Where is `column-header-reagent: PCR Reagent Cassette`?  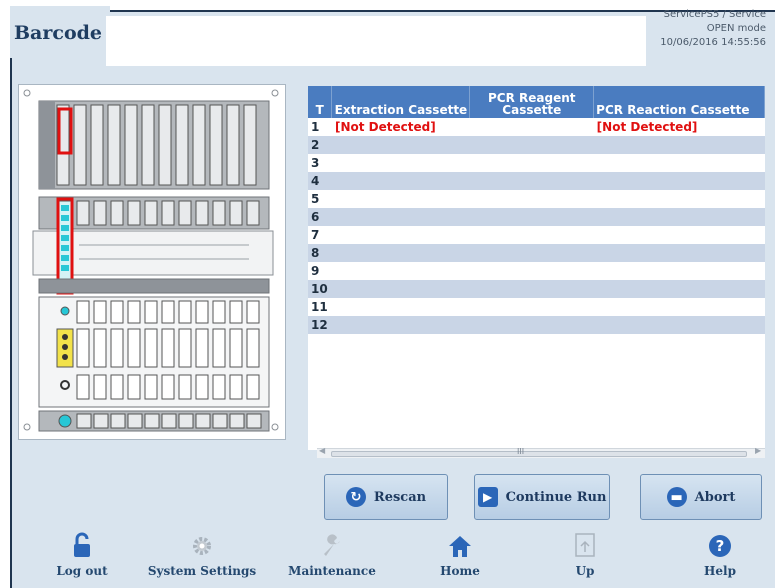
column-header-reagent: PCR Reagent Cassette is located at coordinates (532, 102).